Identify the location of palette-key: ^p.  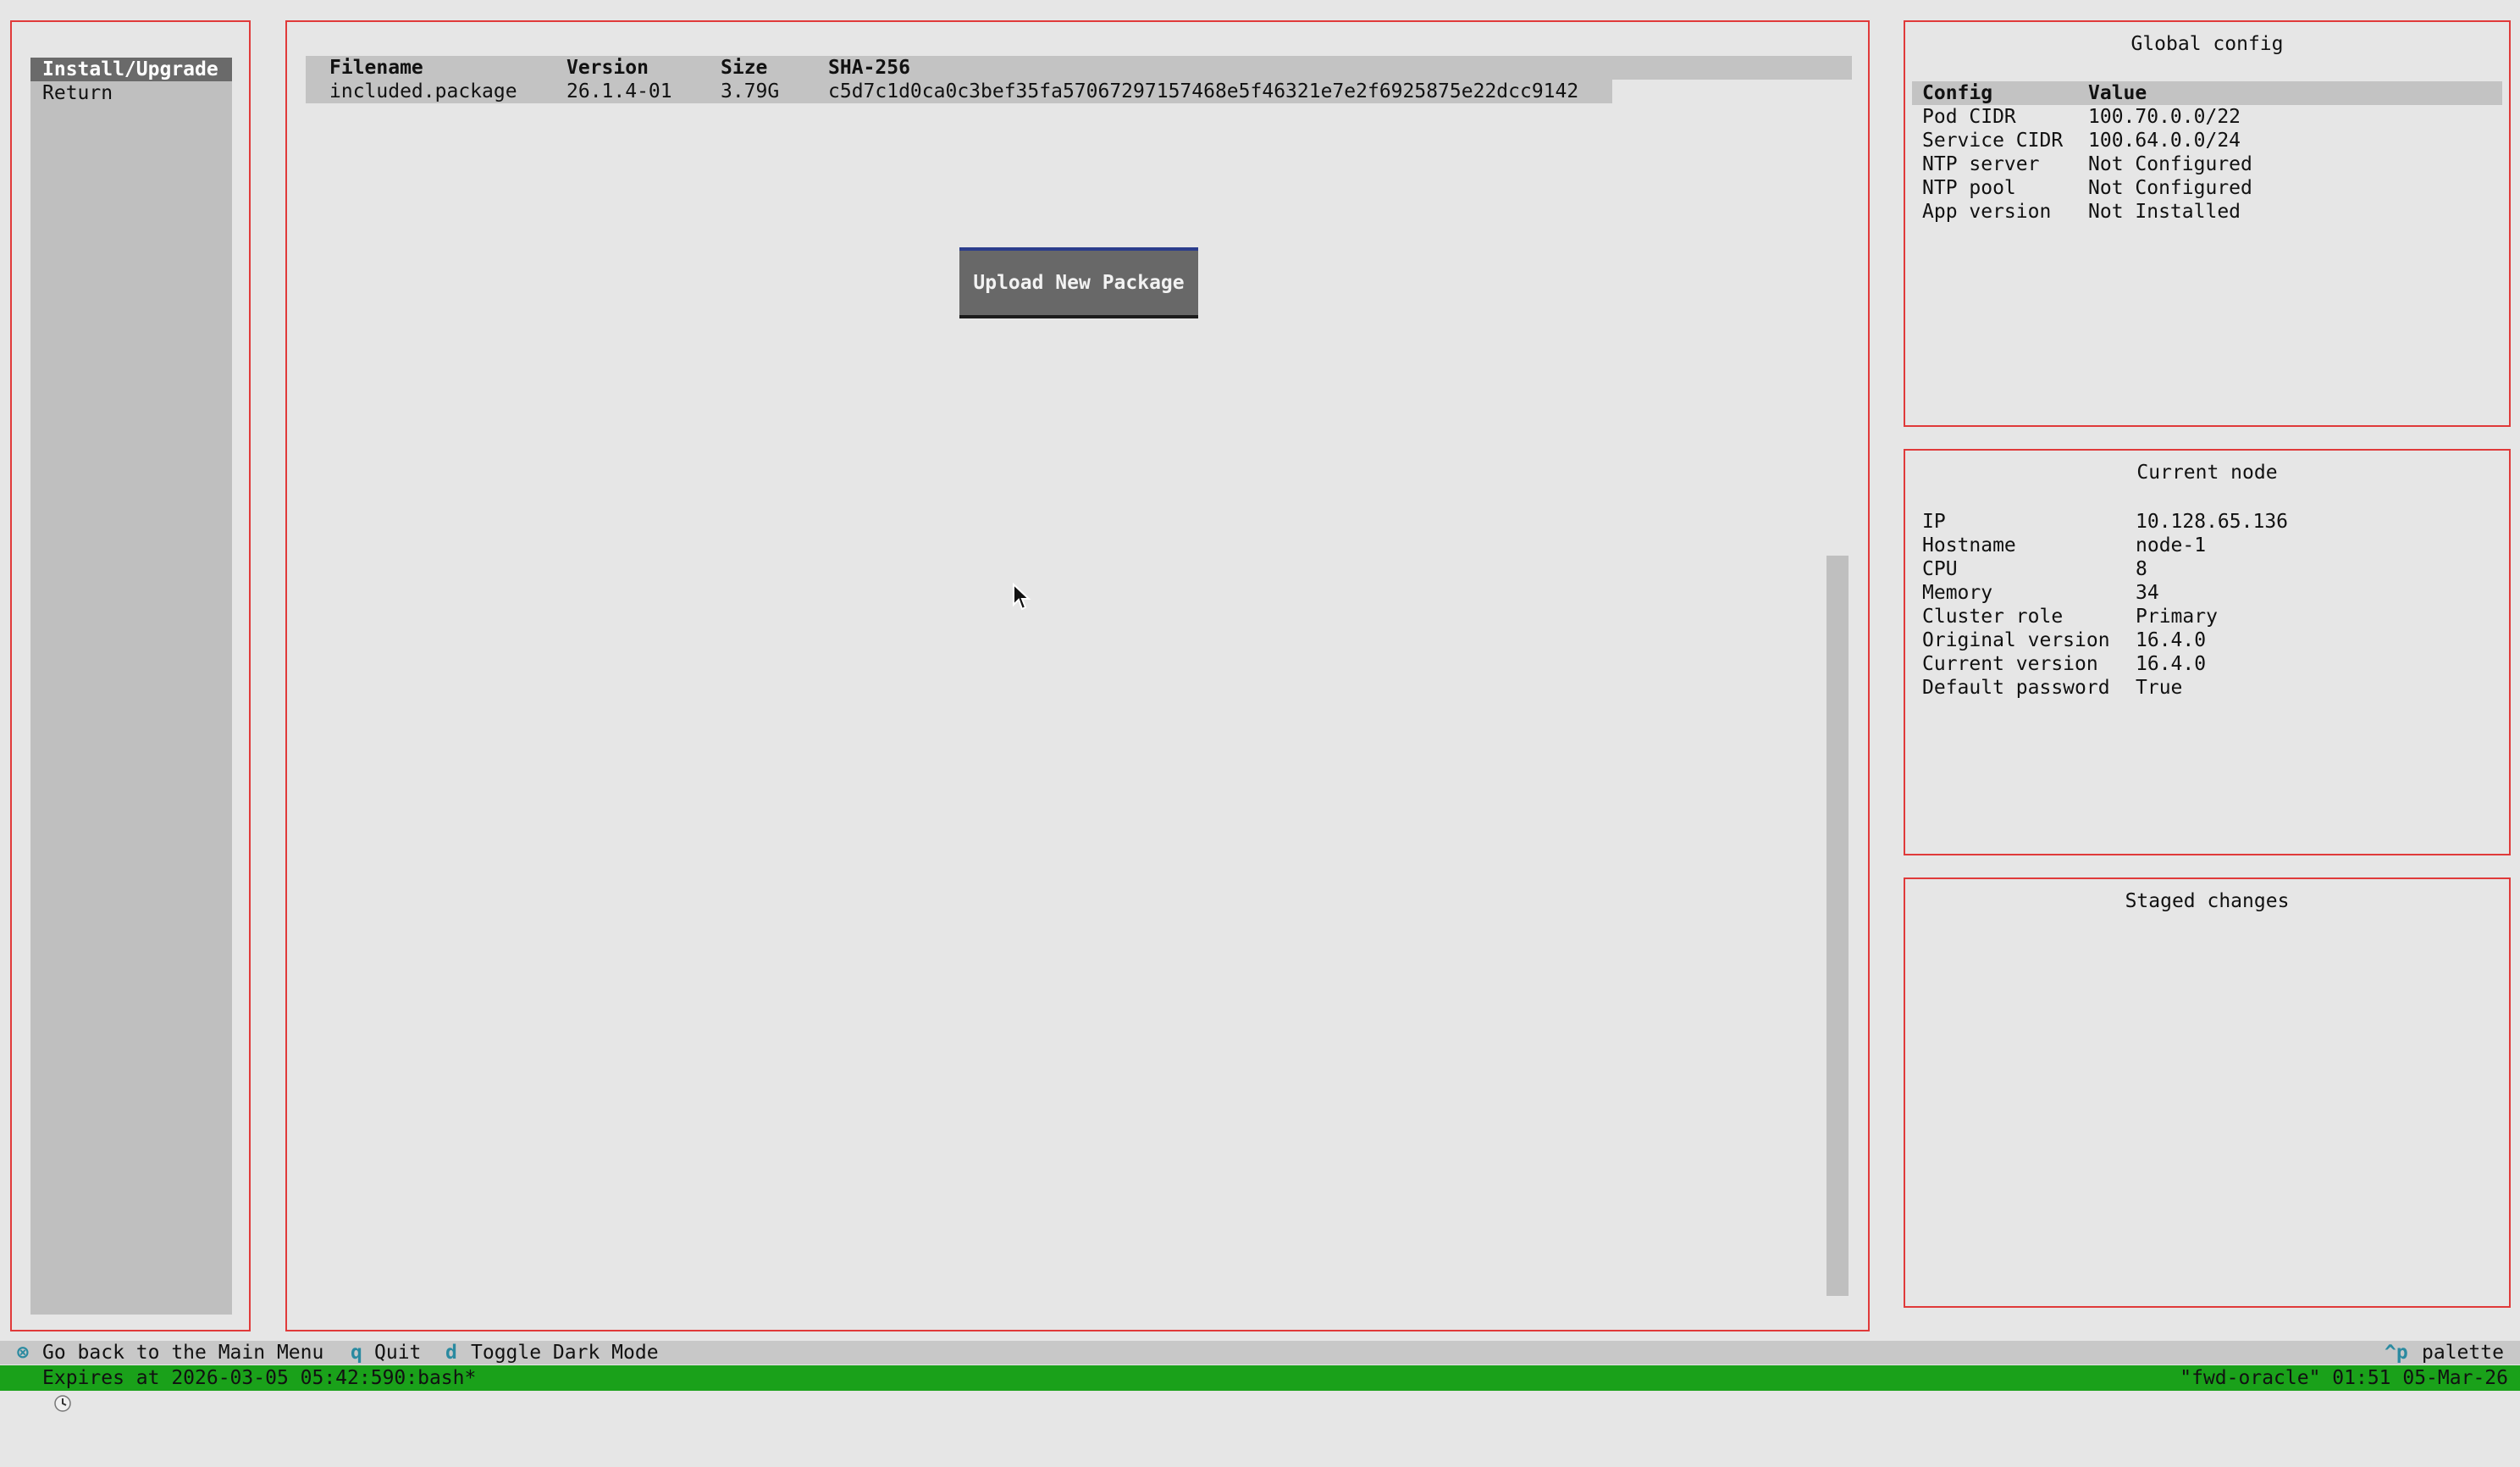
(2396, 1353).